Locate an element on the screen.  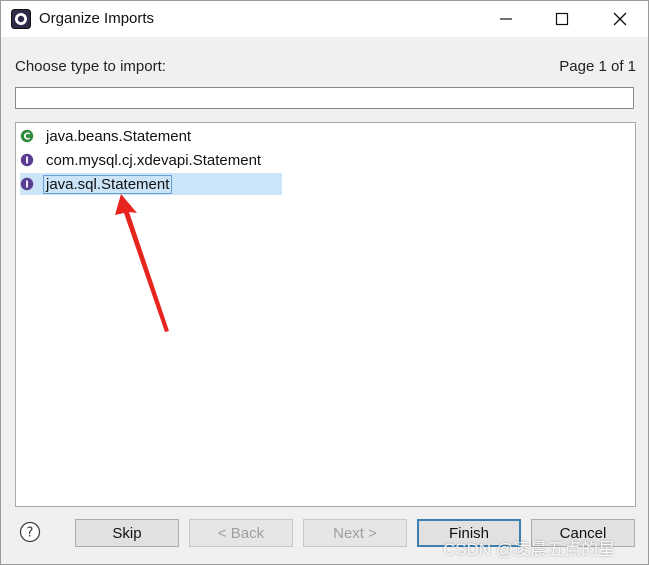
maximize-icon is located at coordinates (562, 19).